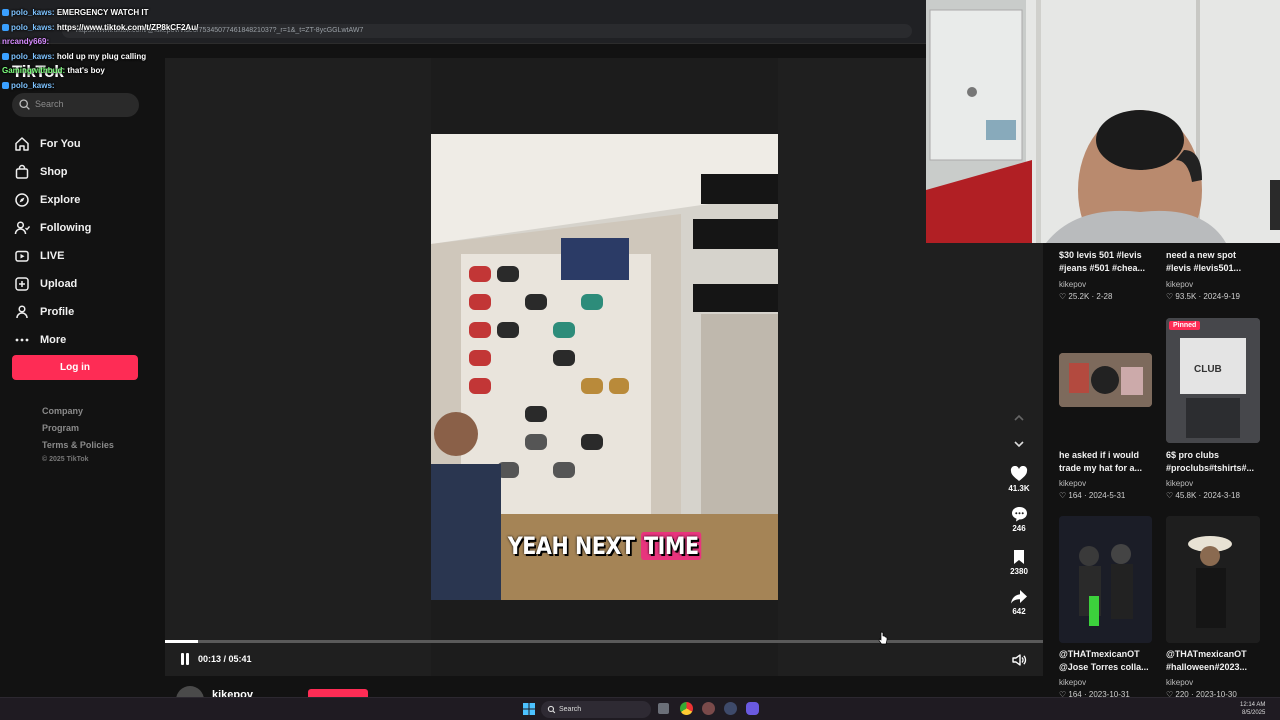  What do you see at coordinates (1208, 369) in the screenshot?
I see `thumbnail-label: CLUB` at bounding box center [1208, 369].